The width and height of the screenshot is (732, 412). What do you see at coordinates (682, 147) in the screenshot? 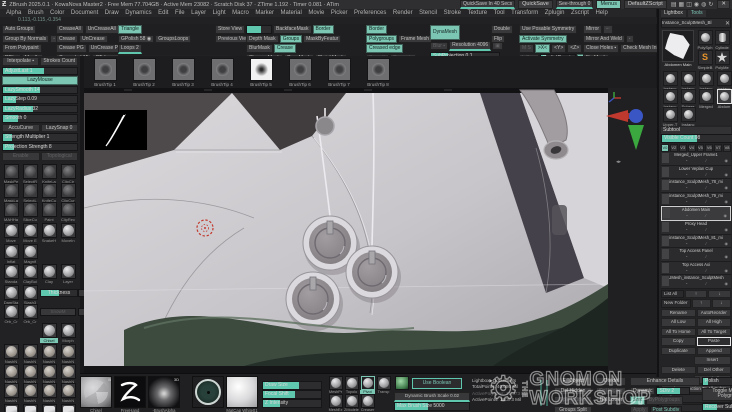
I see `vtab-v3: V3` at bounding box center [682, 147].